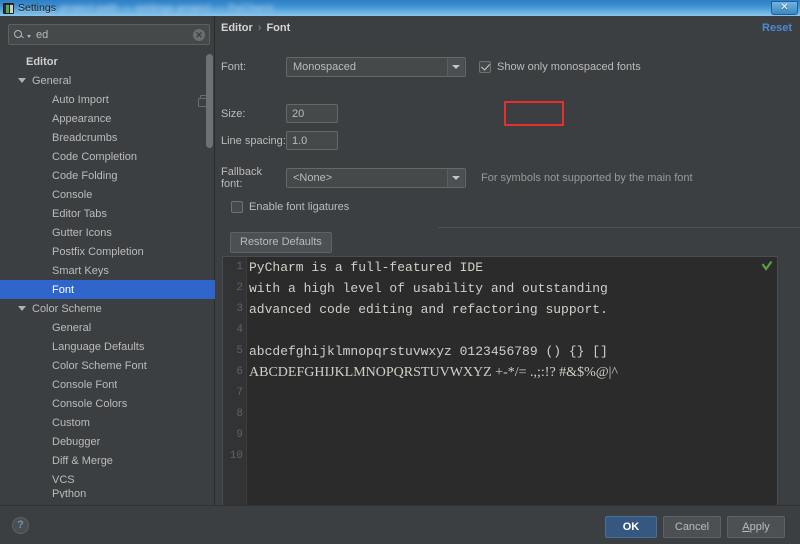 This screenshot has width=800, height=544. Describe the element at coordinates (107, 213) in the screenshot. I see `sidebar-item-editor-tabs: Editor Tabs` at that location.